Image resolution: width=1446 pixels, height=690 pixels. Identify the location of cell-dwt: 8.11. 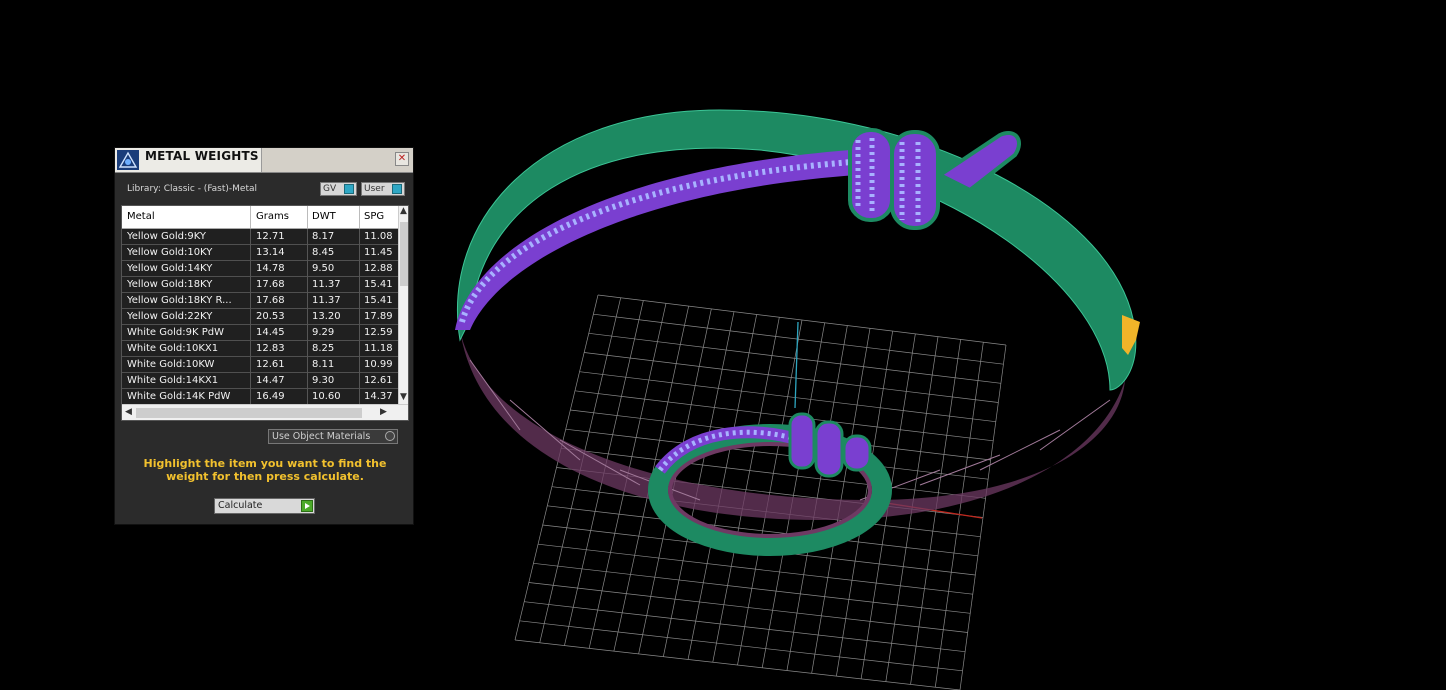
(323, 364).